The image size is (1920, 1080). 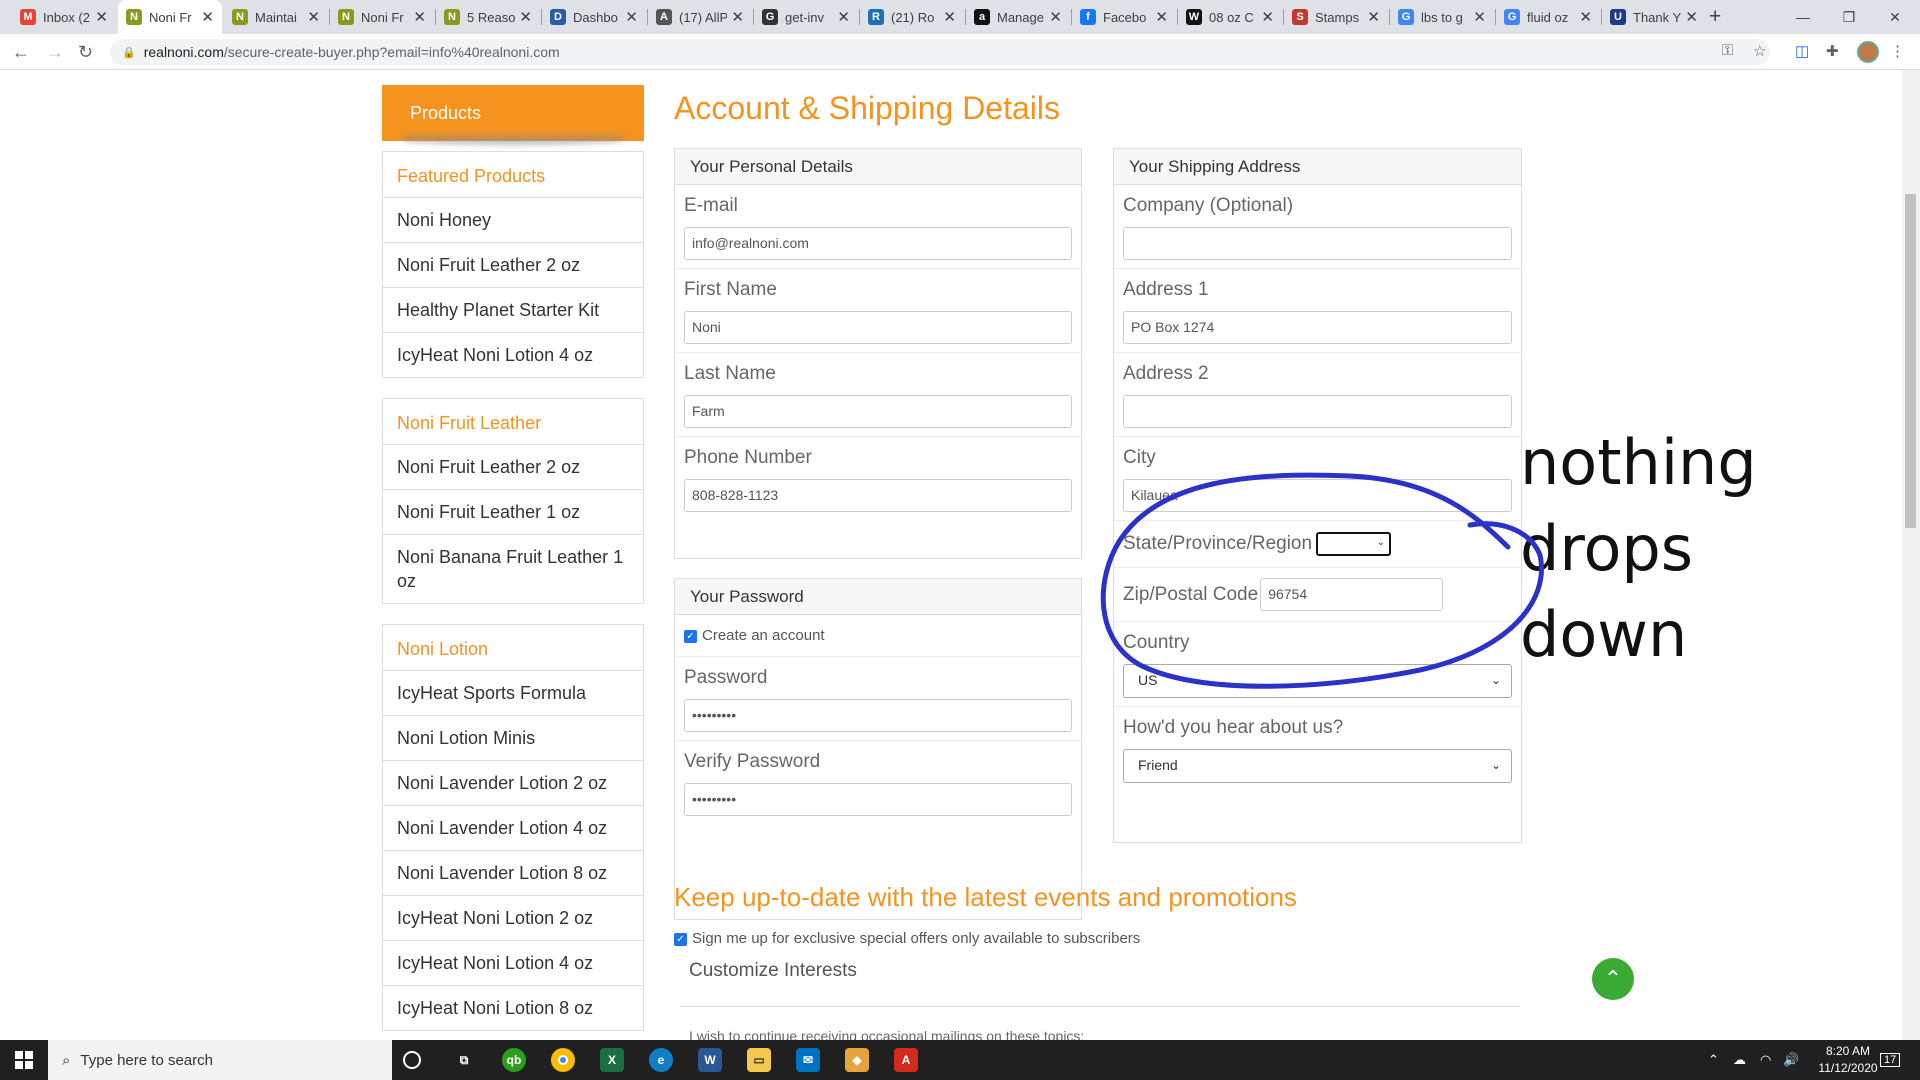 I want to click on windows-start-icon, so click(x=24, y=1060).